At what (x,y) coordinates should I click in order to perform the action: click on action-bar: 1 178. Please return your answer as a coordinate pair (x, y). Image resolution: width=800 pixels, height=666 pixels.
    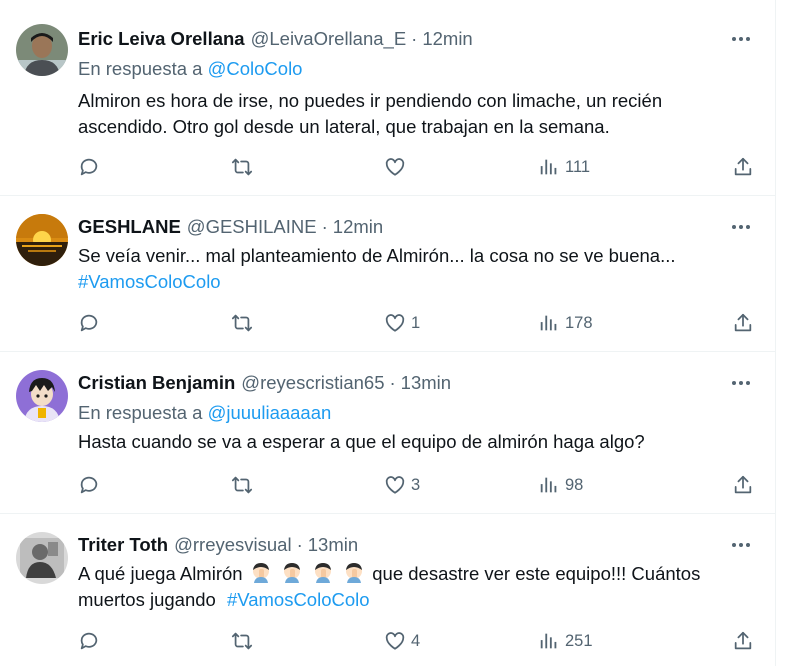
    Looking at the image, I should click on (416, 323).